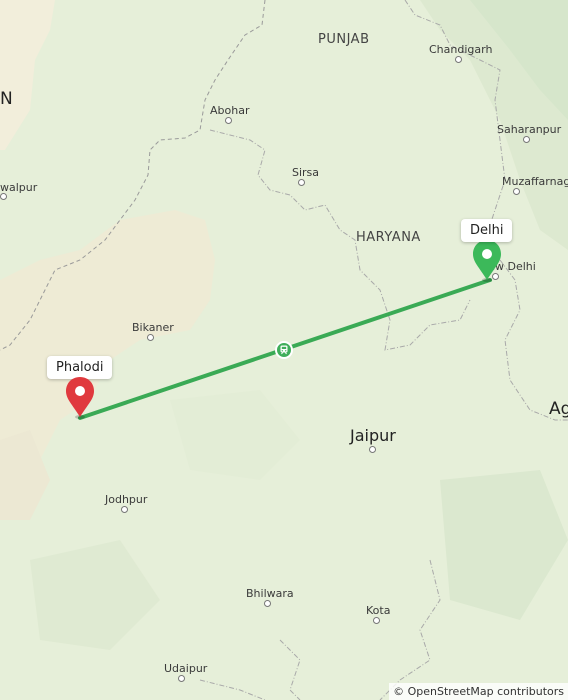 The height and width of the screenshot is (700, 568). What do you see at coordinates (270, 593) in the screenshot?
I see `label-bhilwara: Bhilwara` at bounding box center [270, 593].